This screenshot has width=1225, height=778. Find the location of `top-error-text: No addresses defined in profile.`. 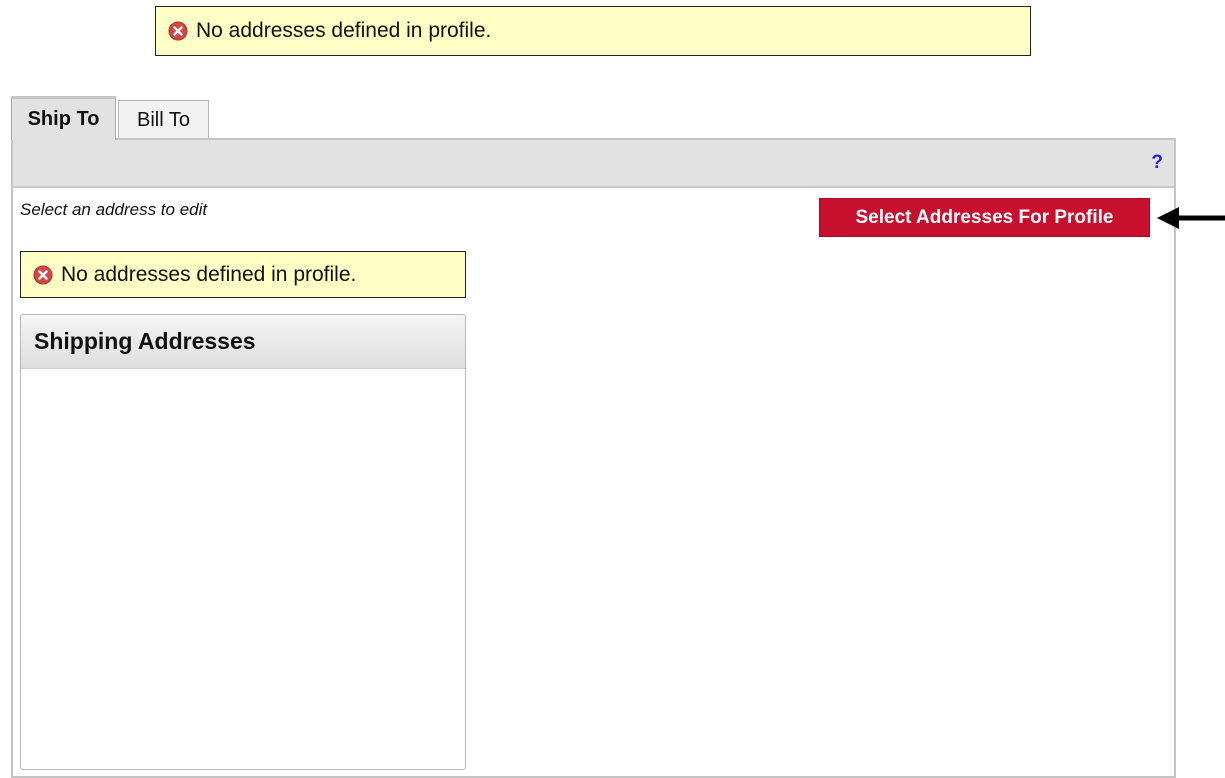

top-error-text: No addresses defined in profile. is located at coordinates (344, 30).